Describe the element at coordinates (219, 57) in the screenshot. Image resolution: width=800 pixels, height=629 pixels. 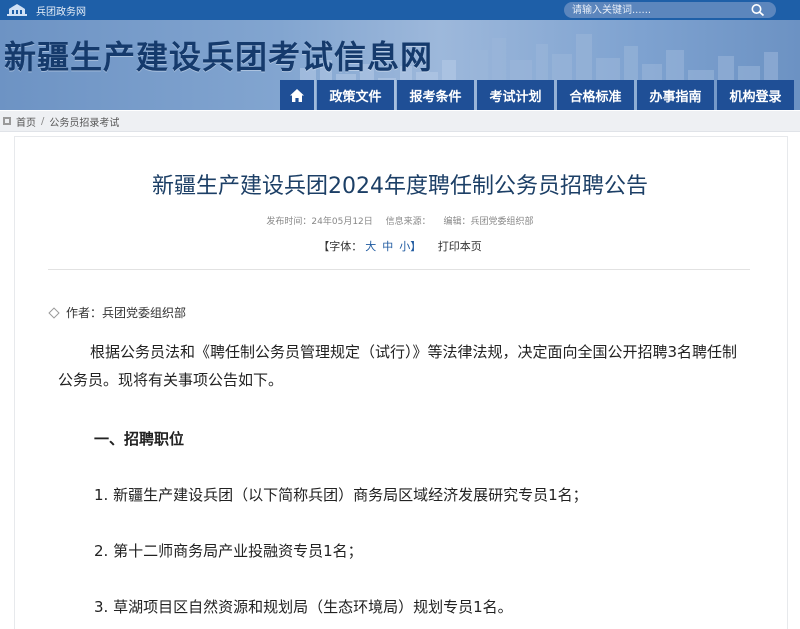
I see `site-title: 新疆生产建设兵团考试信息网` at that location.